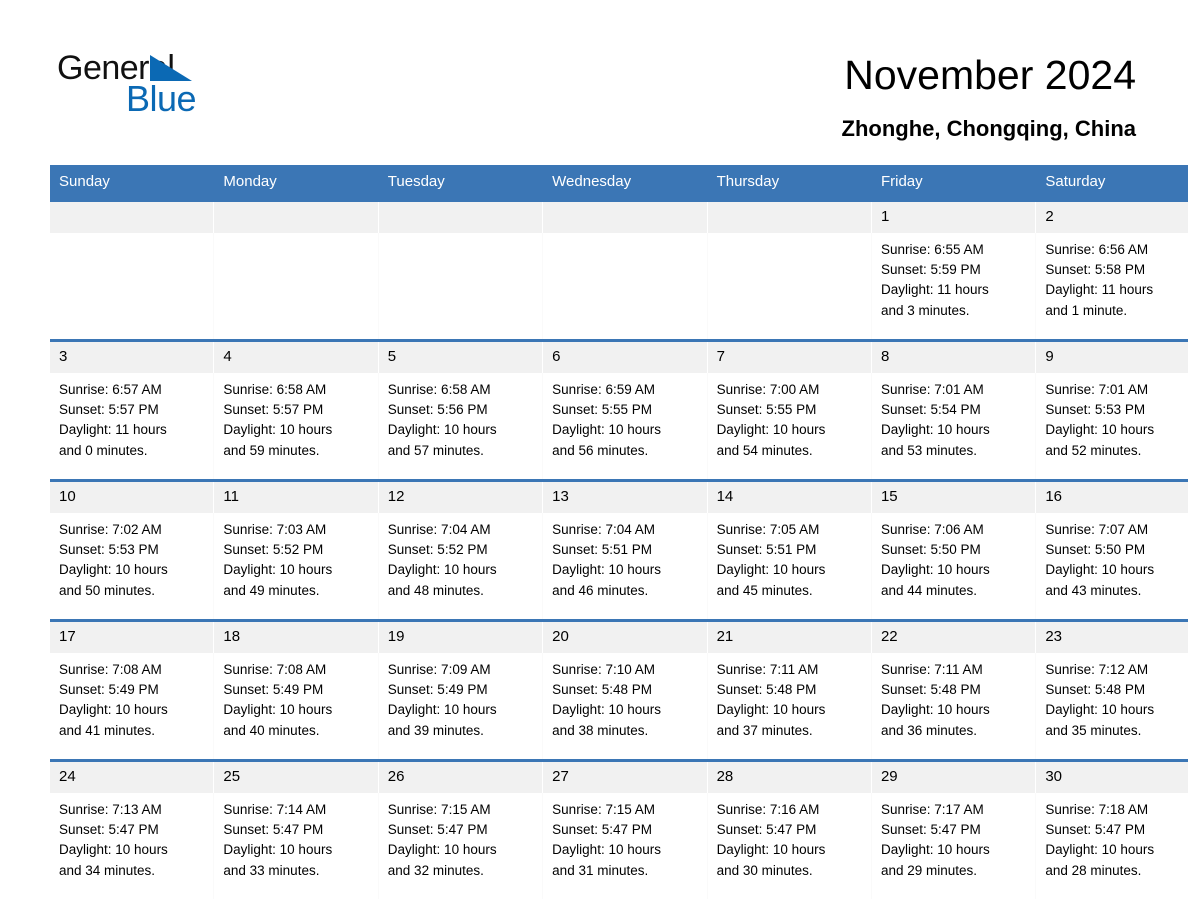 The width and height of the screenshot is (1188, 918). What do you see at coordinates (1097, 669) in the screenshot?
I see `sunrise-text: Sunrise: 7:12 AM` at bounding box center [1097, 669].